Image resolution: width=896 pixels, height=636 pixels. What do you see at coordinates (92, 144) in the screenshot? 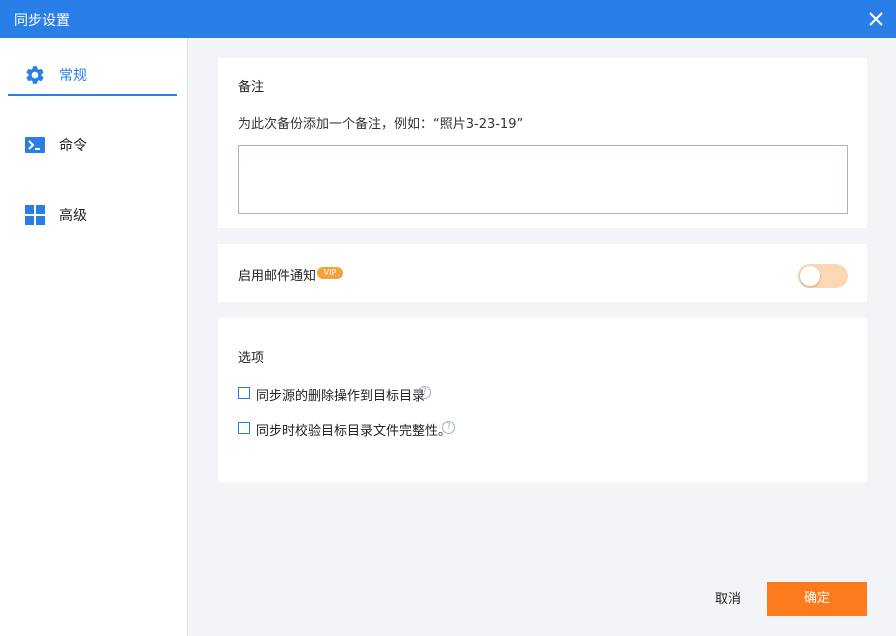
I see `sidebar-item-command: 命令` at bounding box center [92, 144].